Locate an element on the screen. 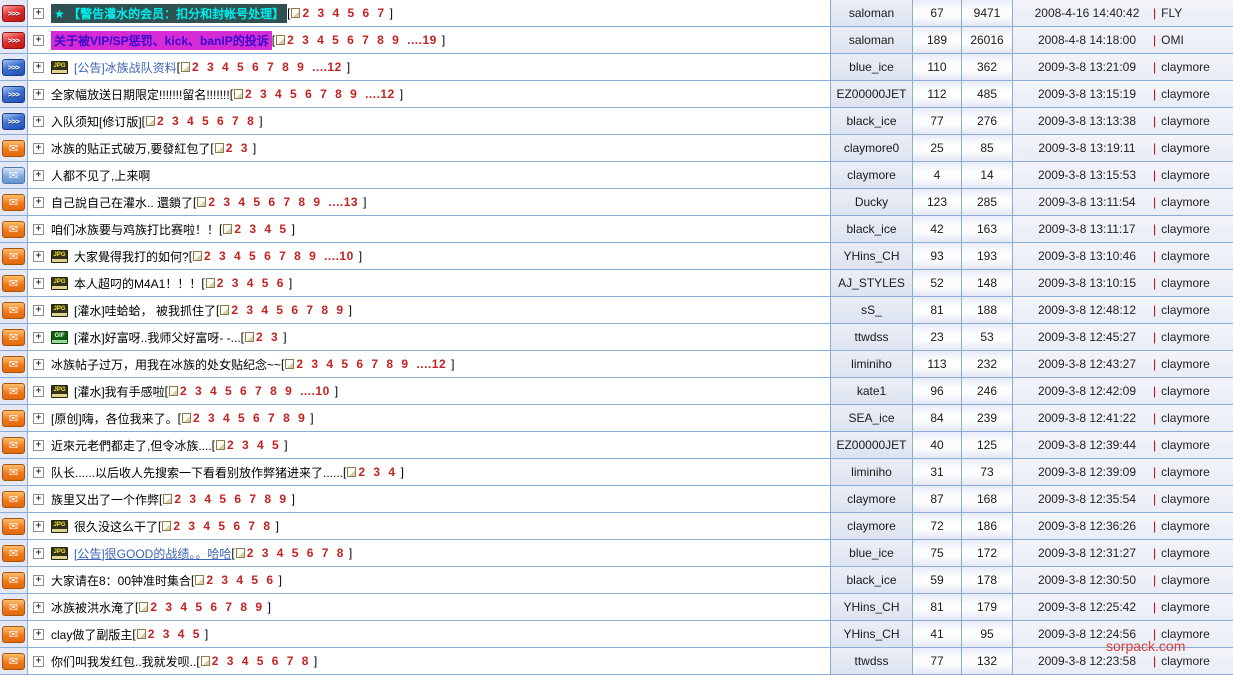 Image resolution: width=1233 pixels, height=675 pixels. thread-title: clay做了副版主 is located at coordinates (91, 634).